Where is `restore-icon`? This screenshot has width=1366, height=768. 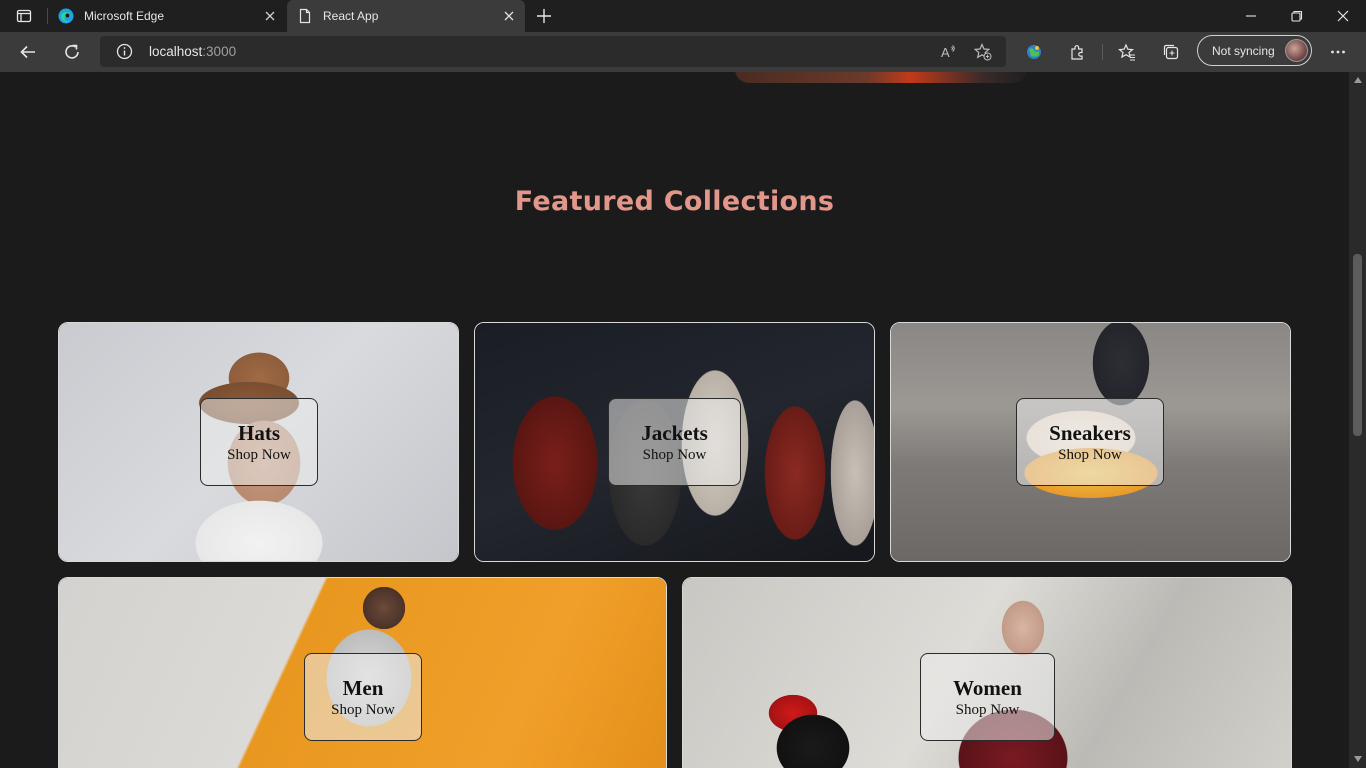 restore-icon is located at coordinates (1297, 16).